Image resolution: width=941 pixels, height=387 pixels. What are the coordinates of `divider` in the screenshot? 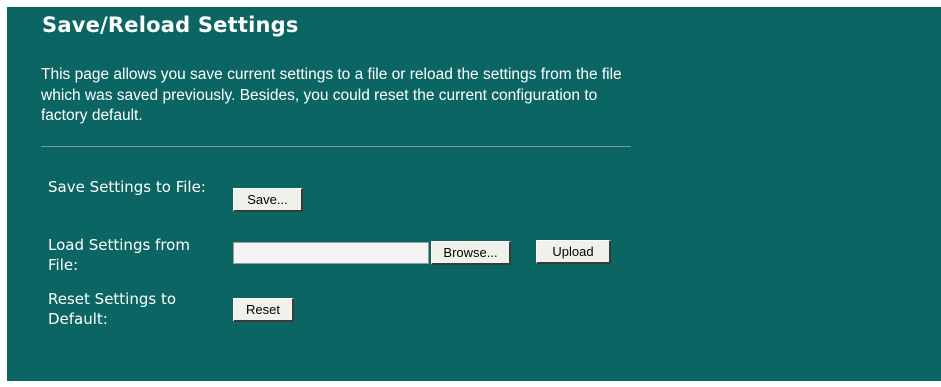 It's located at (336, 146).